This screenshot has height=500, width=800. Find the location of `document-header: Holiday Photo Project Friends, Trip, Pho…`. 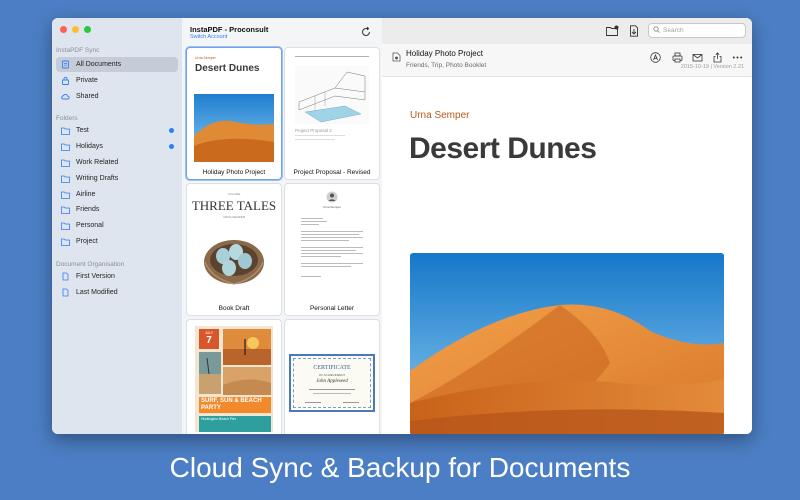

document-header: Holiday Photo Project Friends, Trip, Pho… is located at coordinates (567, 60).